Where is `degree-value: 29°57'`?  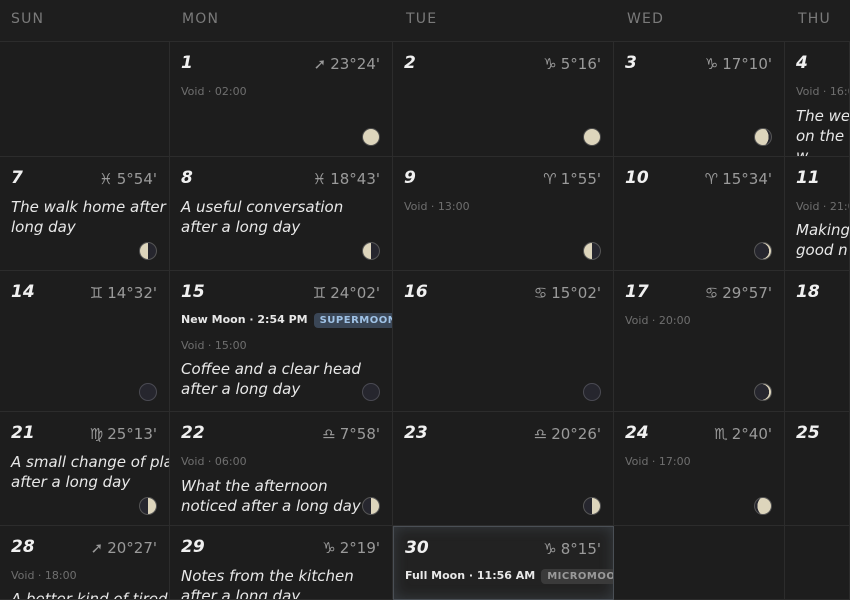
degree-value: 29°57' is located at coordinates (747, 293).